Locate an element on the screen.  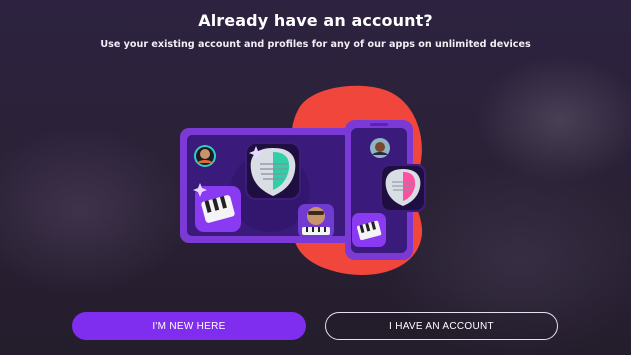
page-title: Already have an account? is located at coordinates (315, 20).